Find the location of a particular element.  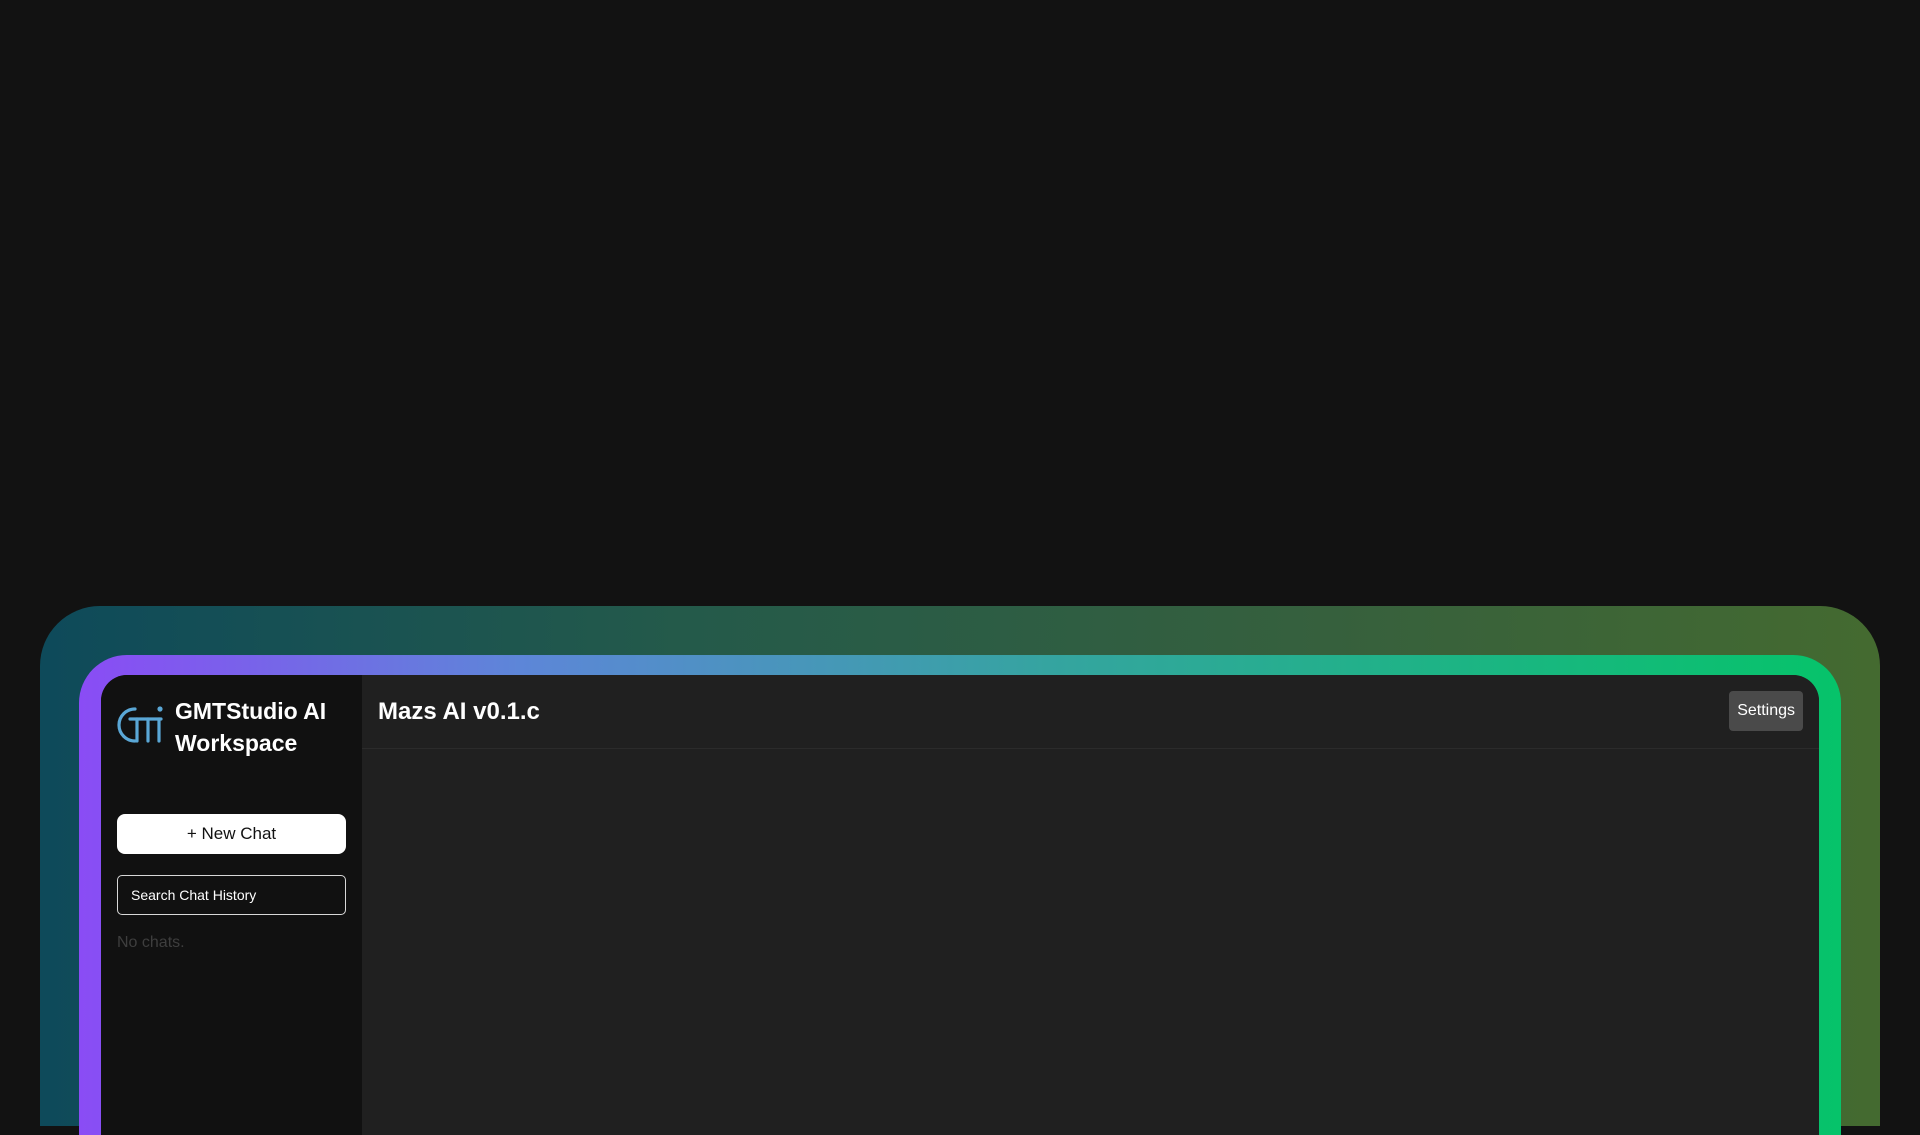

gmt-logo-icon is located at coordinates (140, 724).